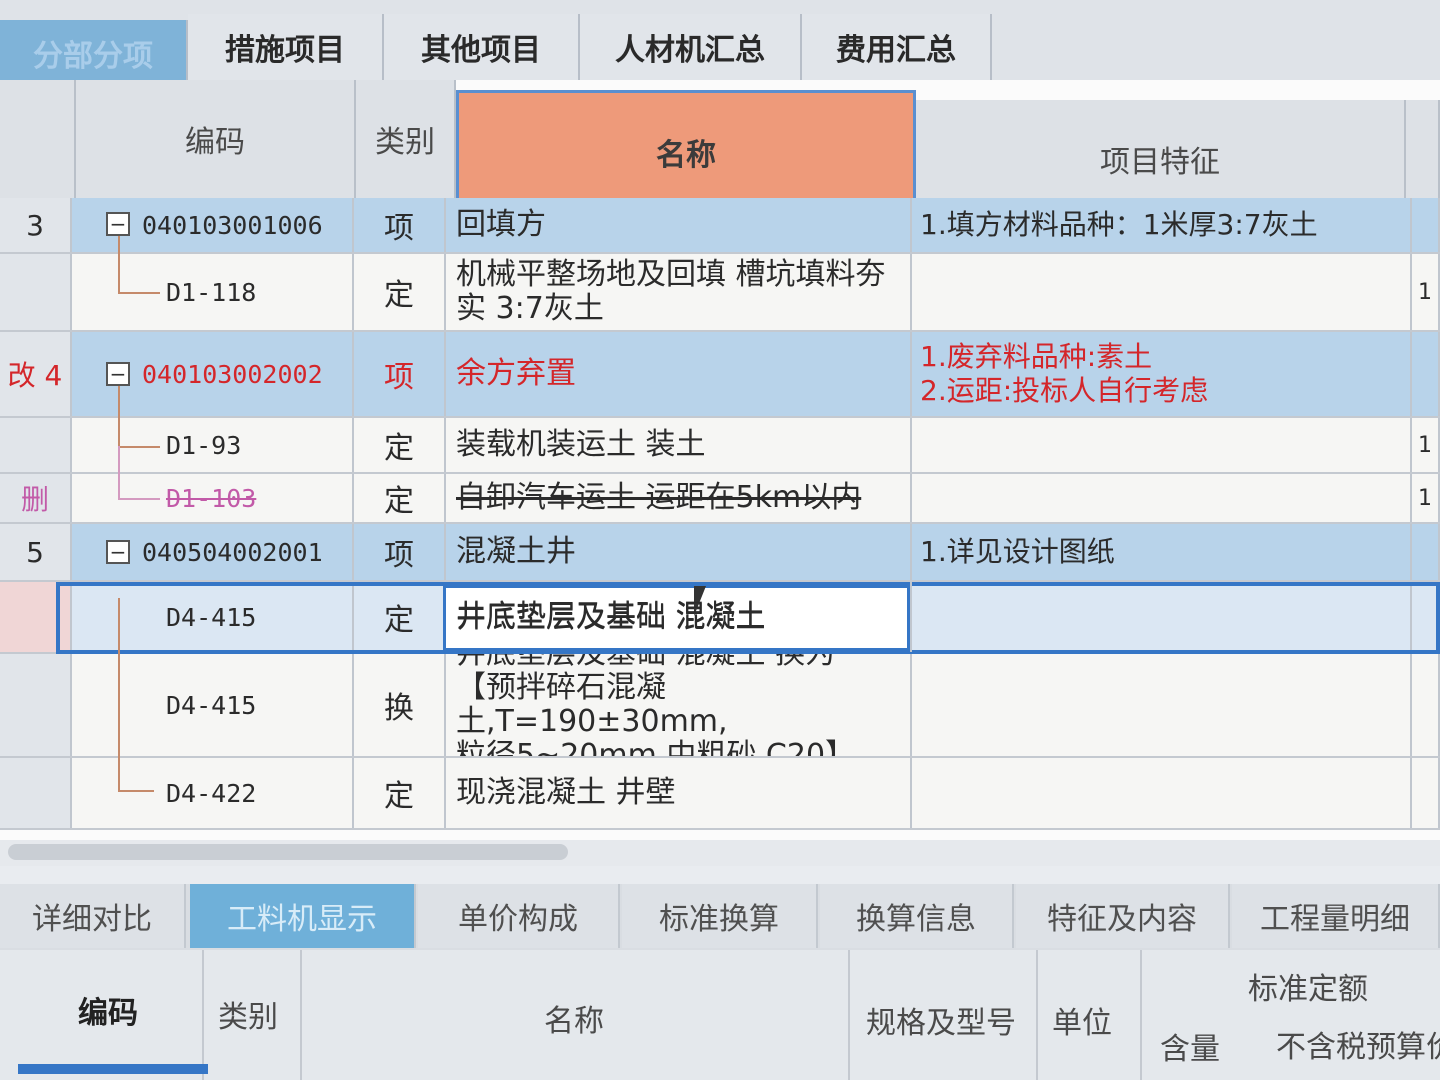 This screenshot has width=1440, height=1080. What do you see at coordinates (1082, 1020) in the screenshot?
I see `header-unit: 单位` at bounding box center [1082, 1020].